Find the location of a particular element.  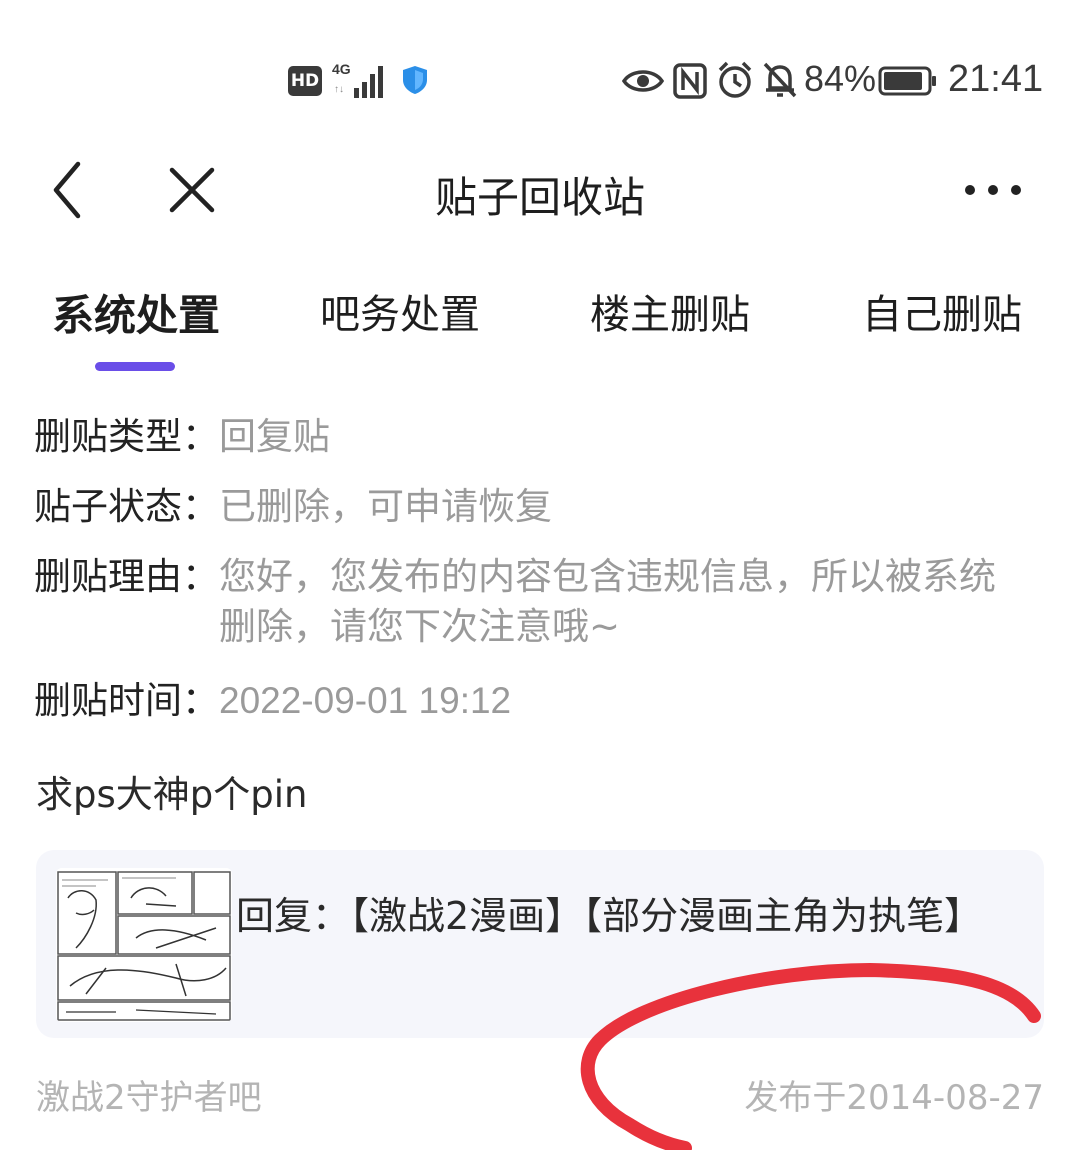

alarm-icon is located at coordinates (735, 79).